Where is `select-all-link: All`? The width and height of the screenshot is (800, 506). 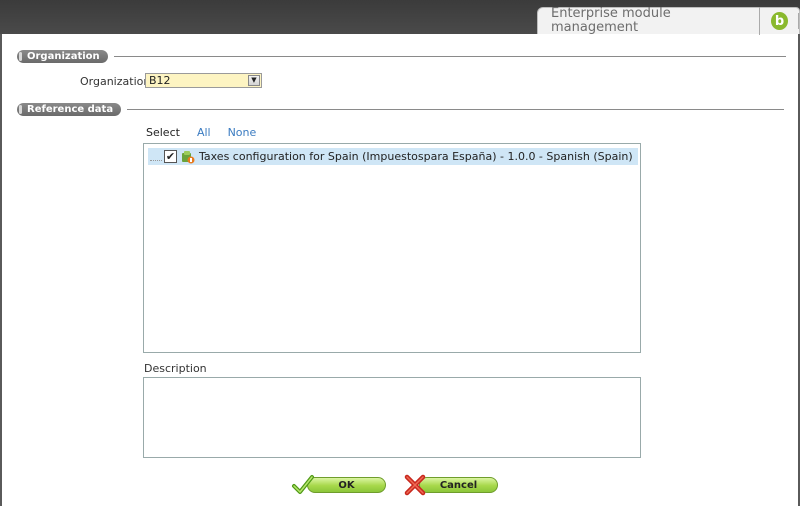
select-all-link: All is located at coordinates (204, 132).